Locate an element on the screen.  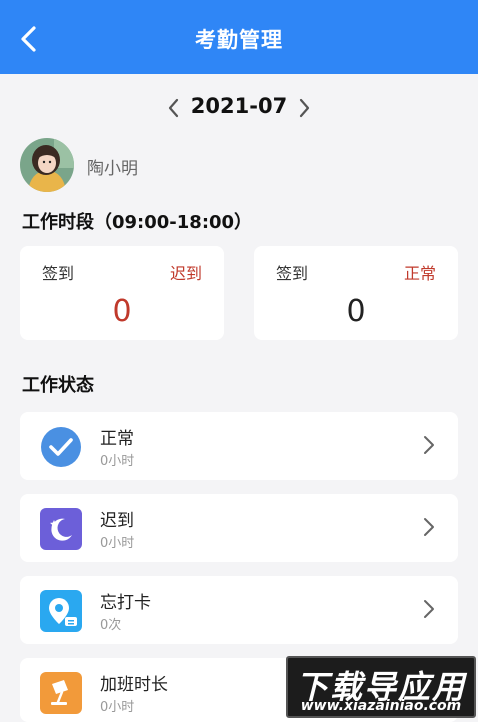
month-selector: 2021-07 is located at coordinates (239, 108).